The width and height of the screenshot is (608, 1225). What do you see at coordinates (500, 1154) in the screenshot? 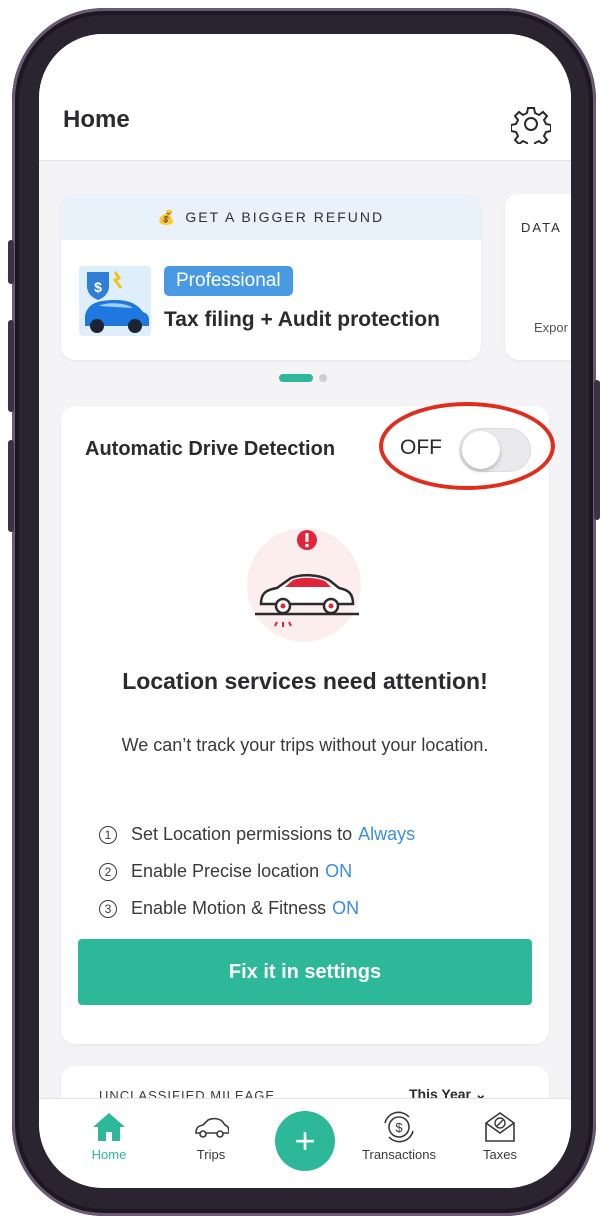
I see `tab-label: Taxes` at bounding box center [500, 1154].